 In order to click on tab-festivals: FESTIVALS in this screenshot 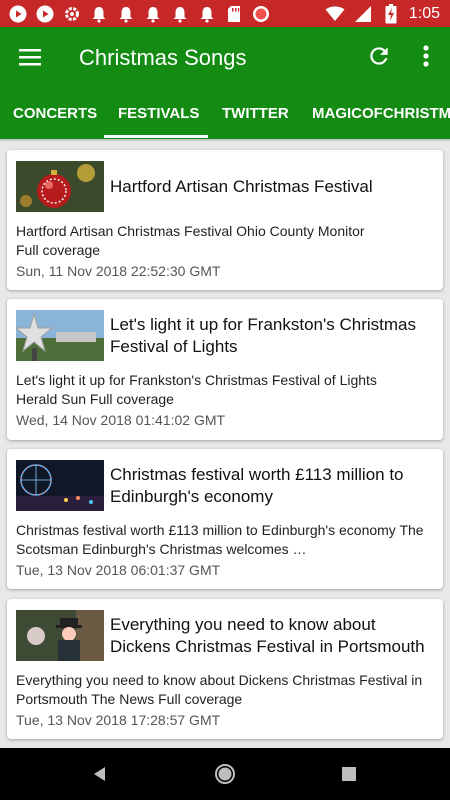, I will do `click(158, 113)`.